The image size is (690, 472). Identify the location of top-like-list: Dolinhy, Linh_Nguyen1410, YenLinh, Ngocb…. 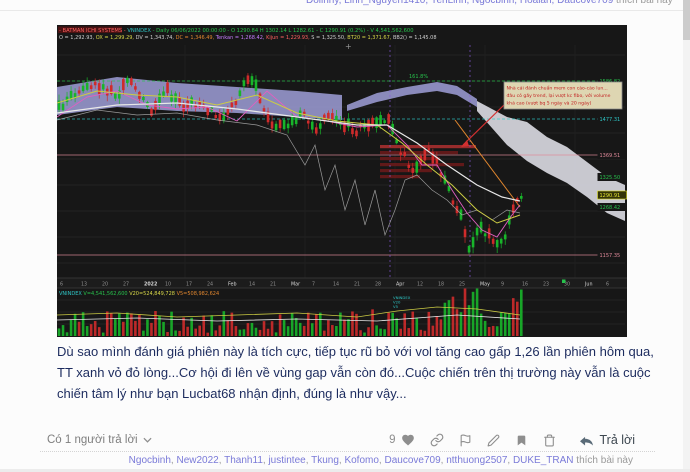
(489, 3).